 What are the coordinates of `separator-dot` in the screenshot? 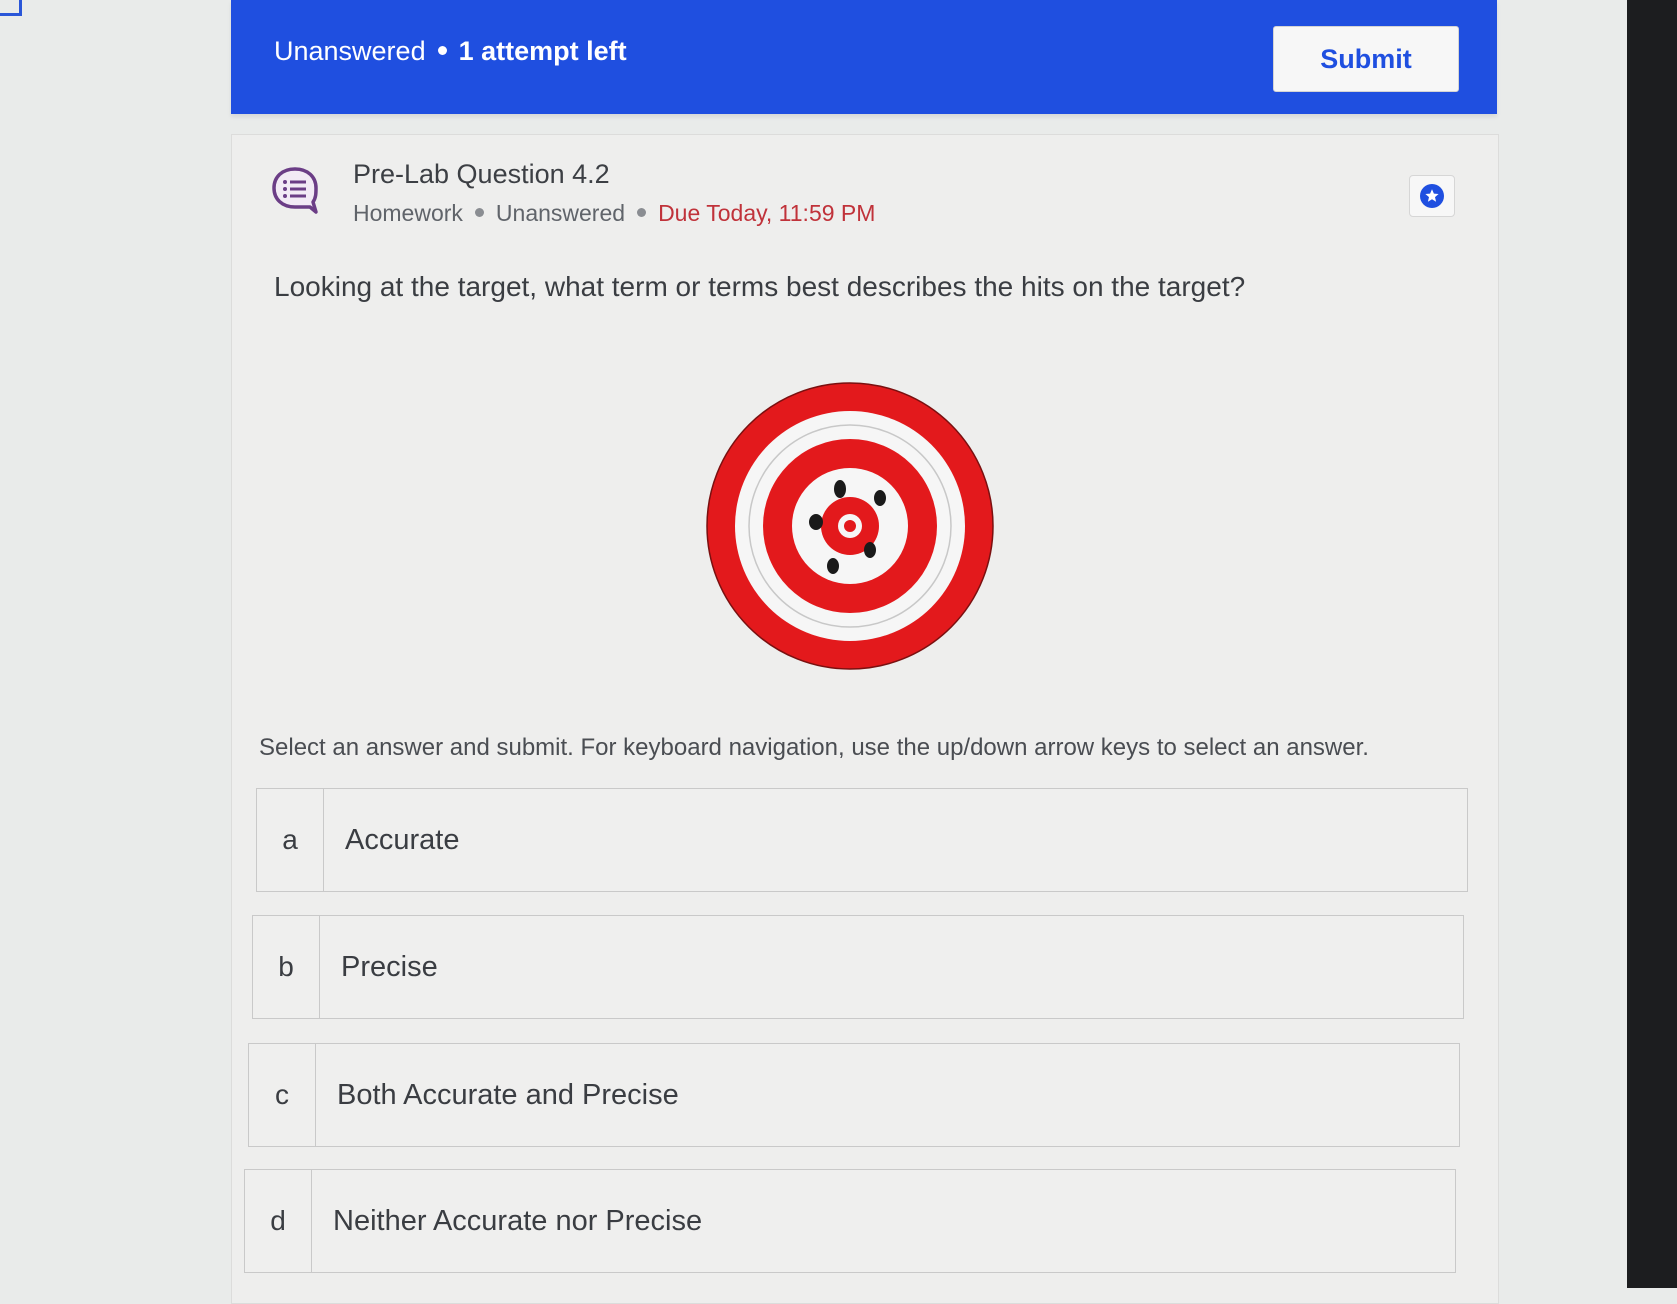 It's located at (442, 51).